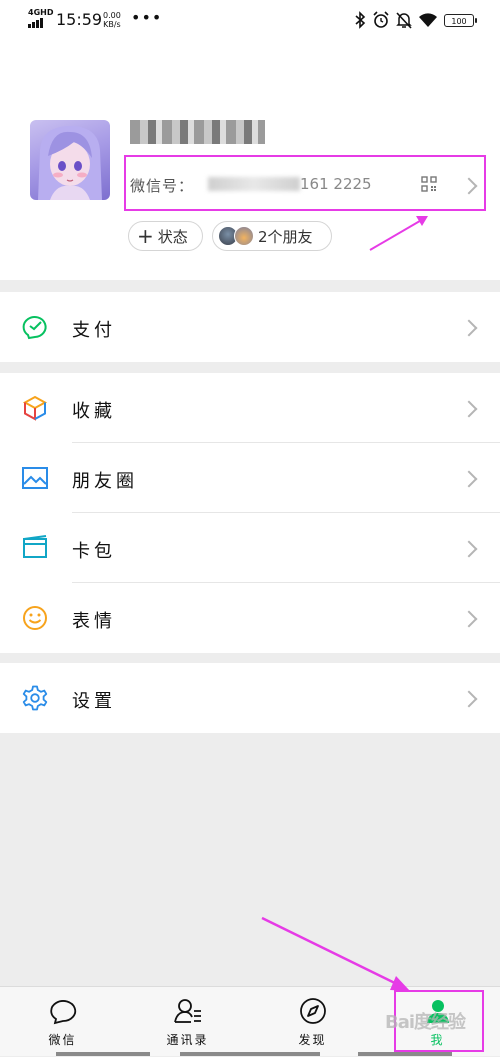 The height and width of the screenshot is (1057, 500). Describe the element at coordinates (250, 548) in the screenshot. I see `menu-item-cards: 卡包` at that location.